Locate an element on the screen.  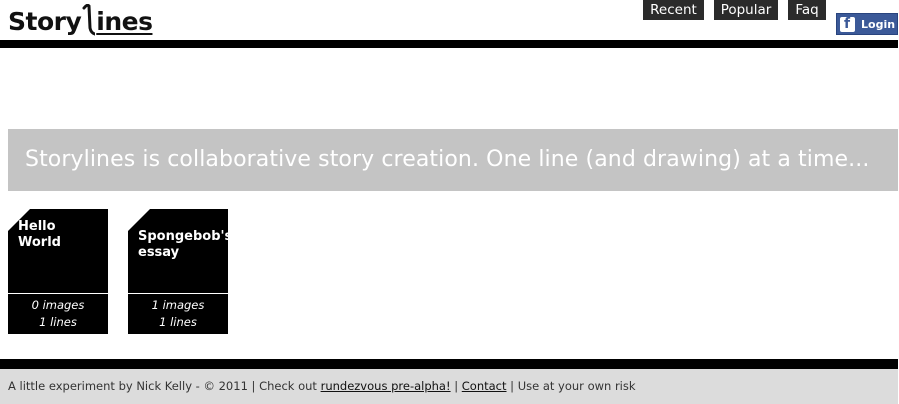
site-logo: Story ines is located at coordinates (80, 19).